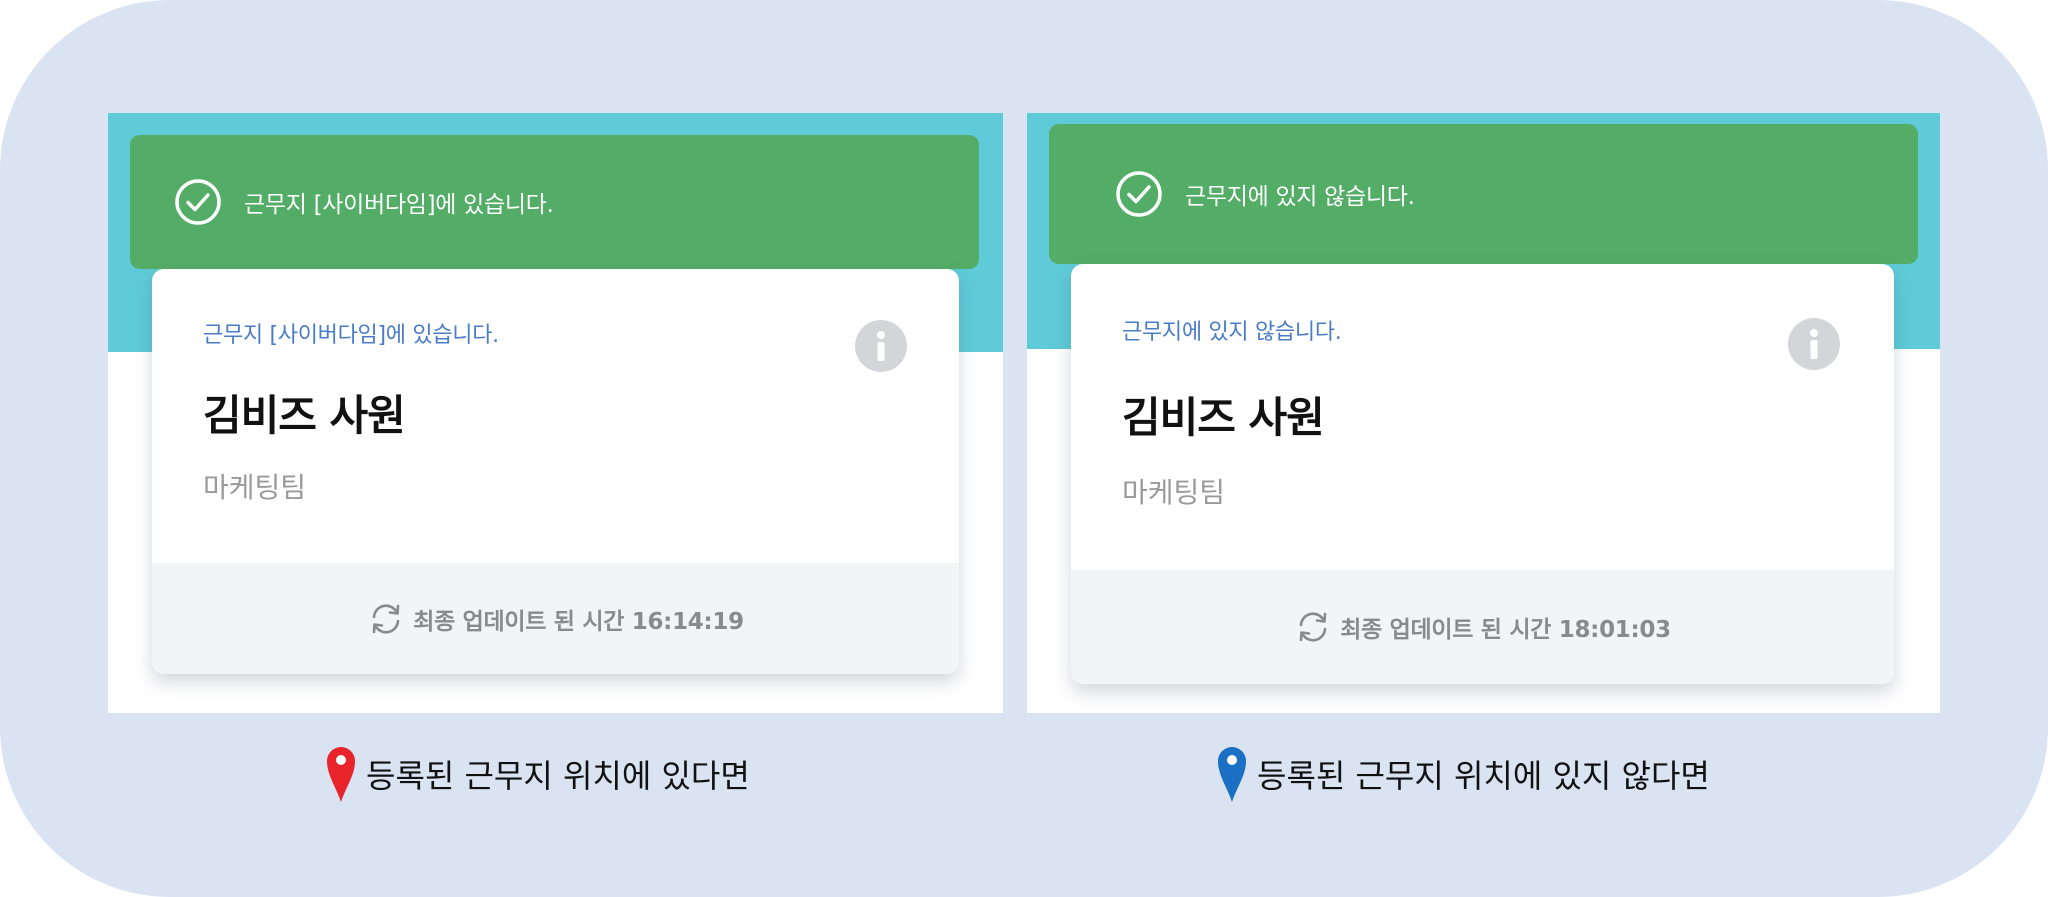 The image size is (2048, 897). I want to click on caption-text: 등록된 근무지 위치에 있다면, so click(558, 776).